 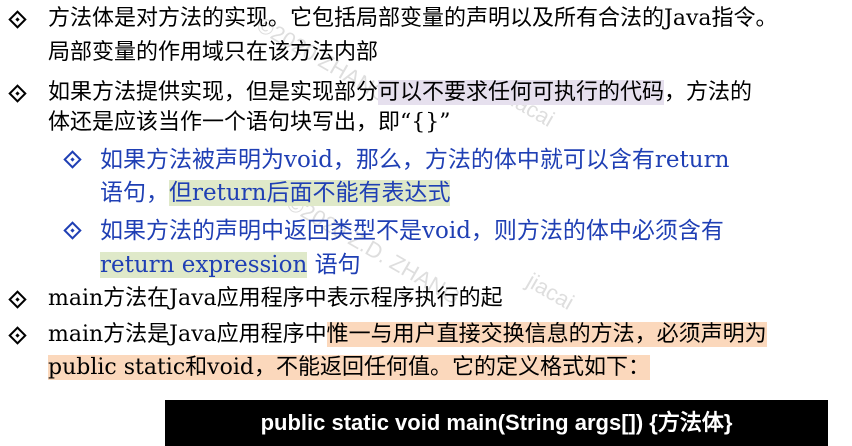 I want to click on highlight: 可以不要求任何可执行的代码, so click(x=521, y=92).